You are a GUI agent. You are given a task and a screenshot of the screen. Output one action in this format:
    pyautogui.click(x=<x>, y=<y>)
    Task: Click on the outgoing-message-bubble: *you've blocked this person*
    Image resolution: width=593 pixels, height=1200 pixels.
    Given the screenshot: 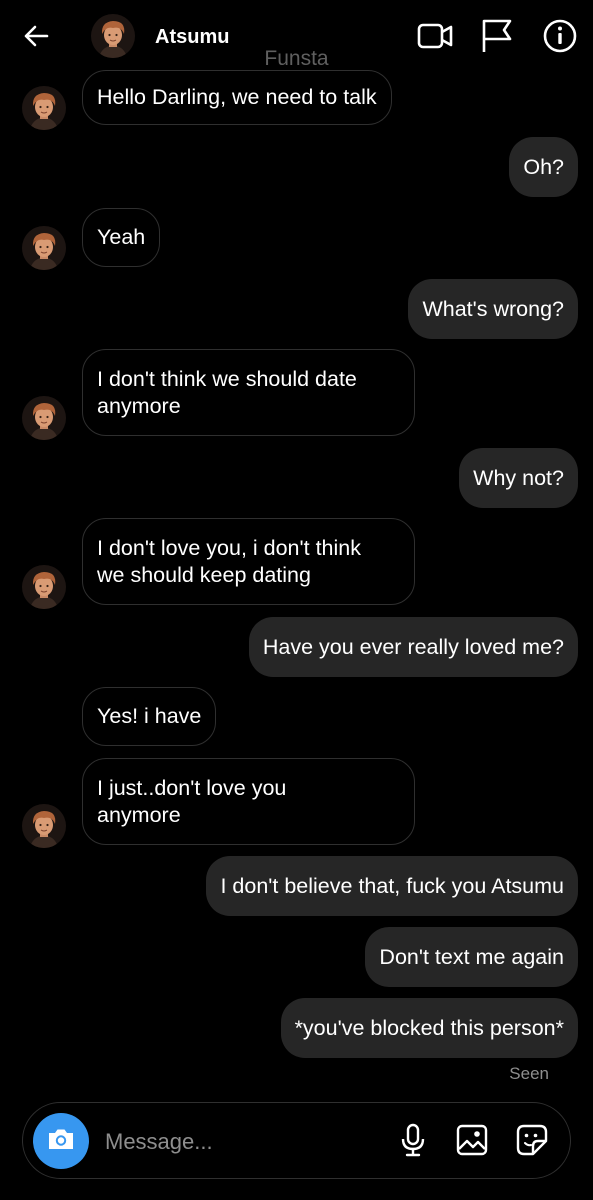 What is the action you would take?
    pyautogui.click(x=429, y=1028)
    